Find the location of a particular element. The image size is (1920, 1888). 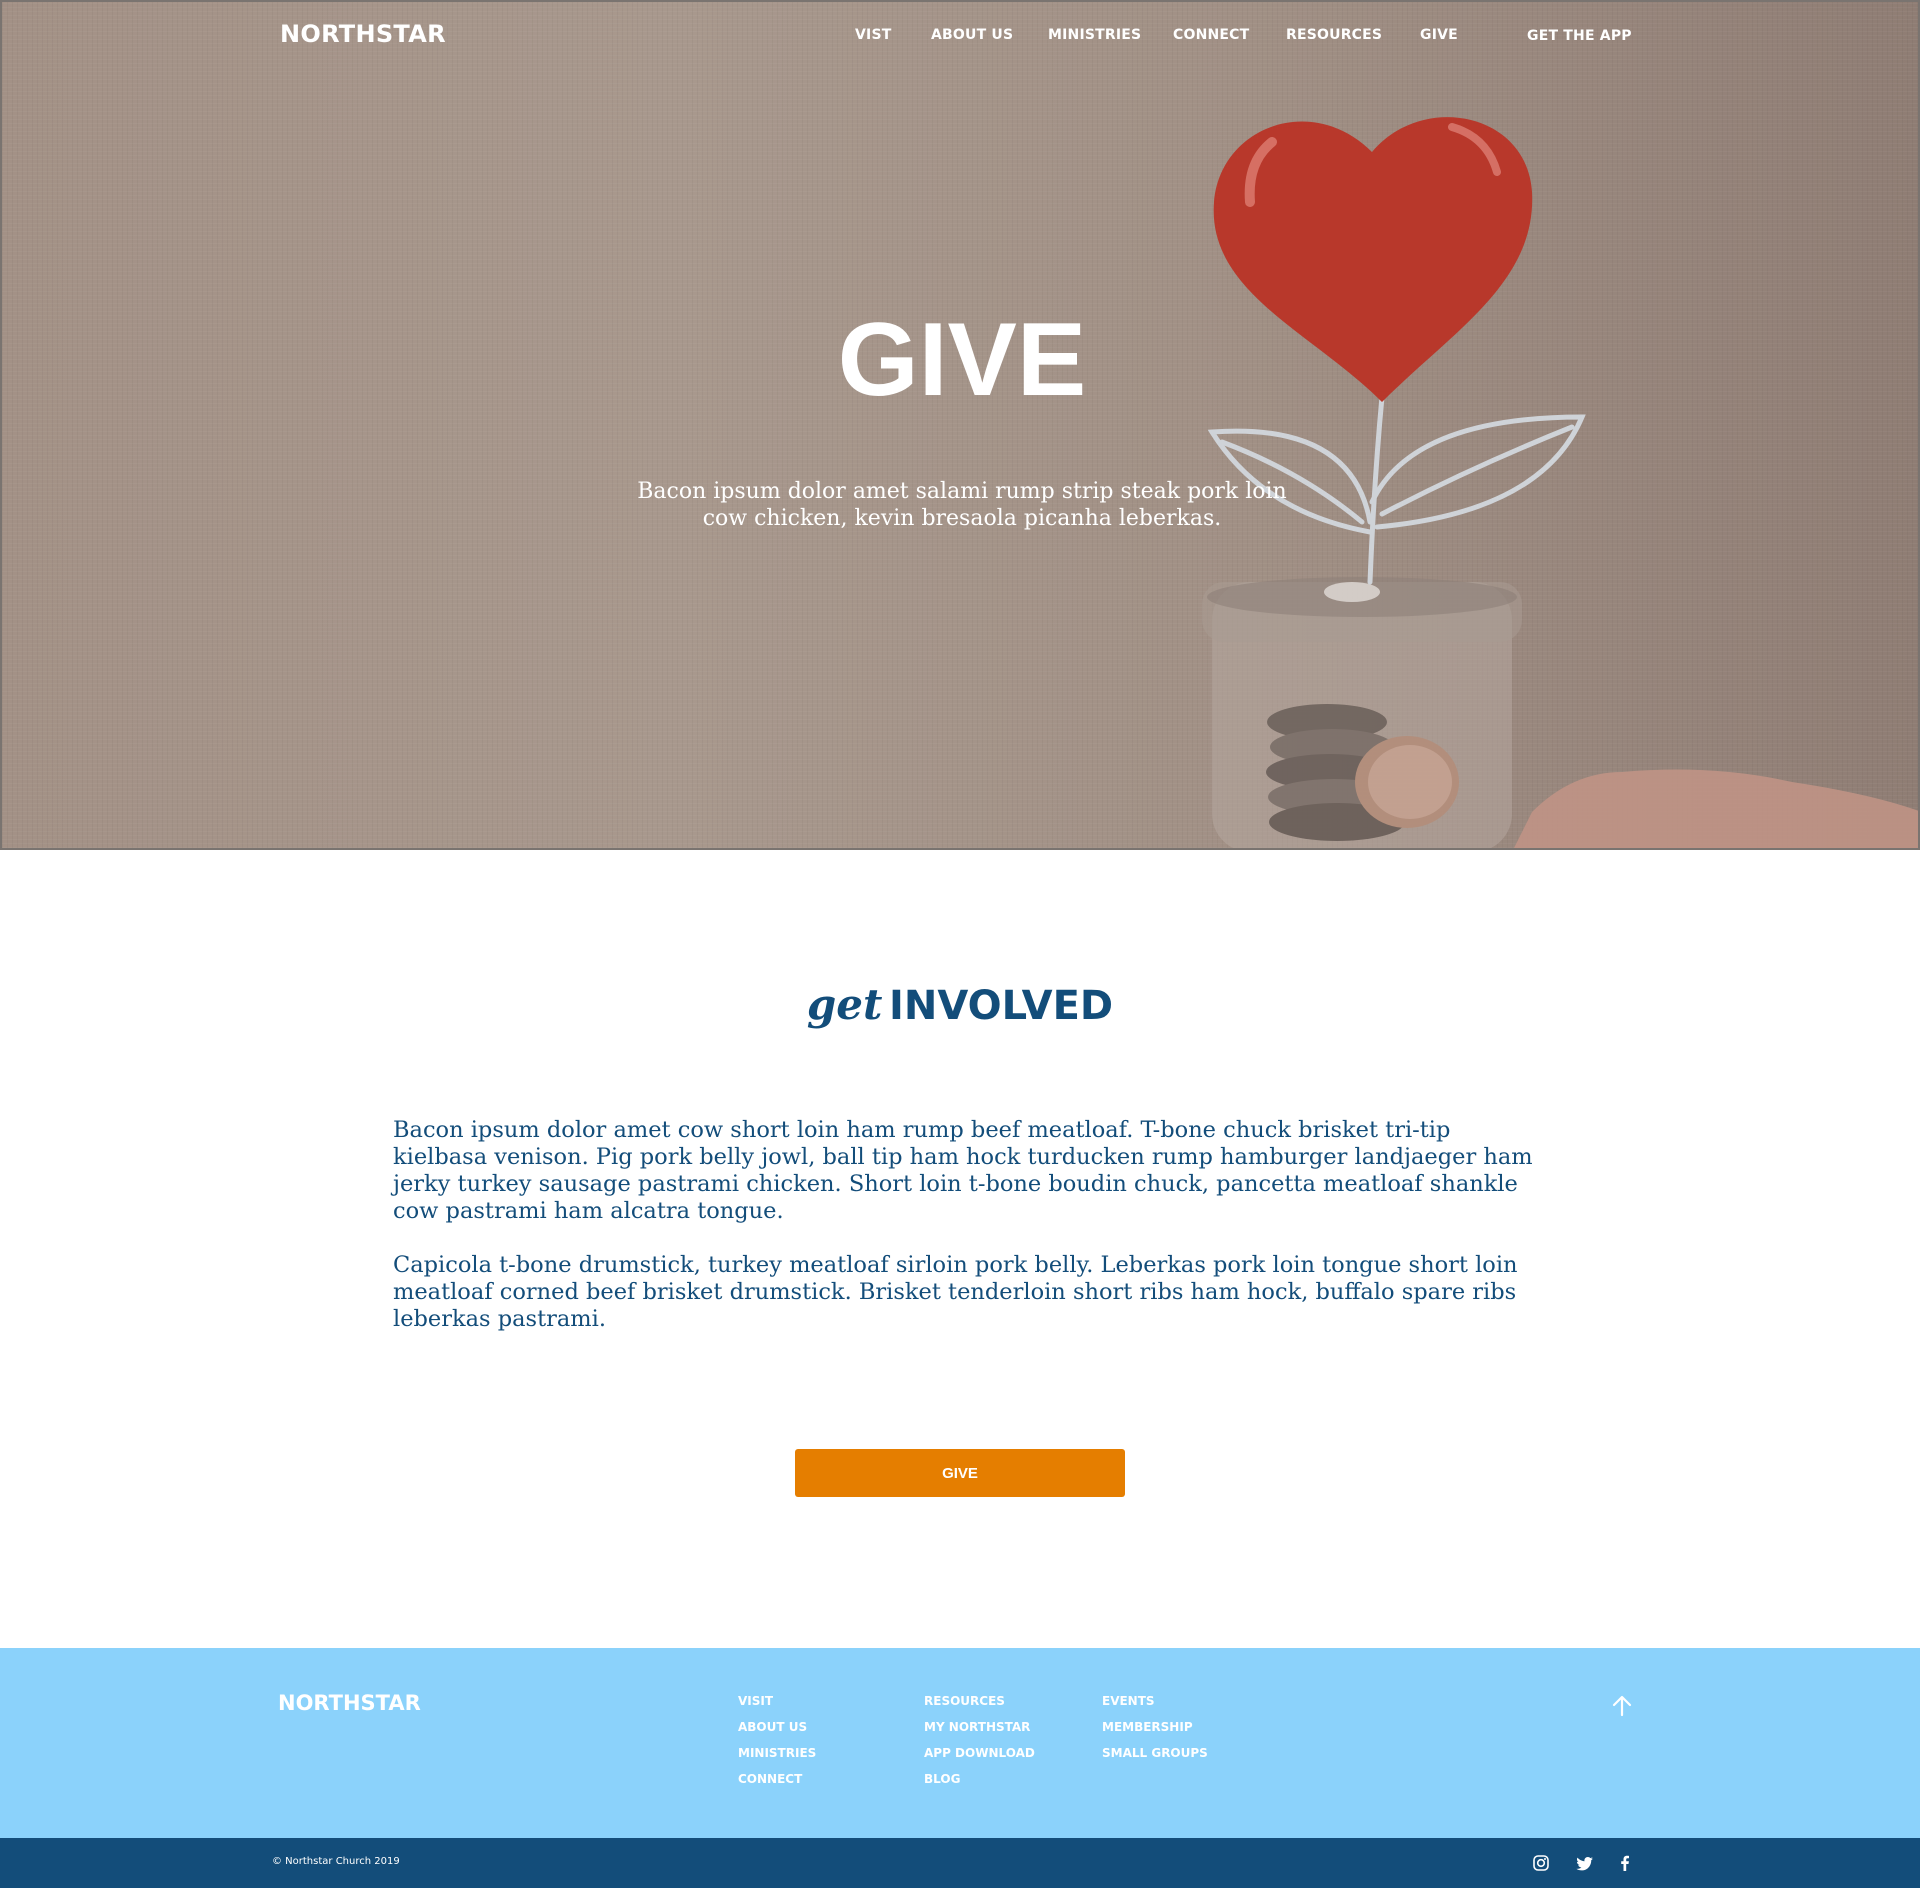

nav-item-about-us: ABOUT US is located at coordinates (972, 35).